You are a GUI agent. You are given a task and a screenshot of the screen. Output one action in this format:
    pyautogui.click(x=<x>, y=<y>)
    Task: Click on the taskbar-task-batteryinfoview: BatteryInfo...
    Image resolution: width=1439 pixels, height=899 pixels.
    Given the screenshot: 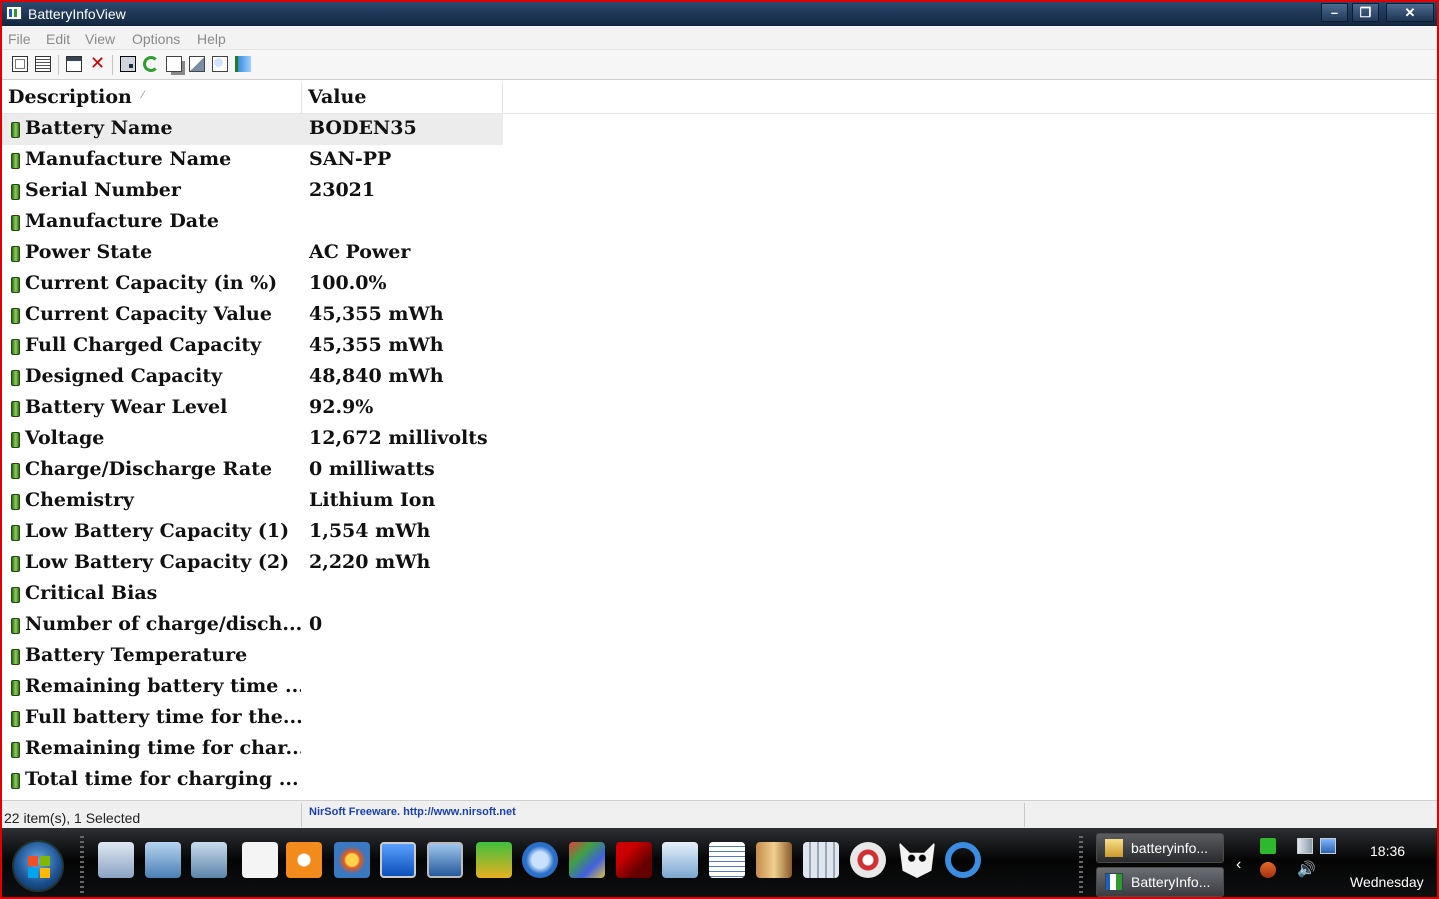 What is the action you would take?
    pyautogui.click(x=1160, y=882)
    